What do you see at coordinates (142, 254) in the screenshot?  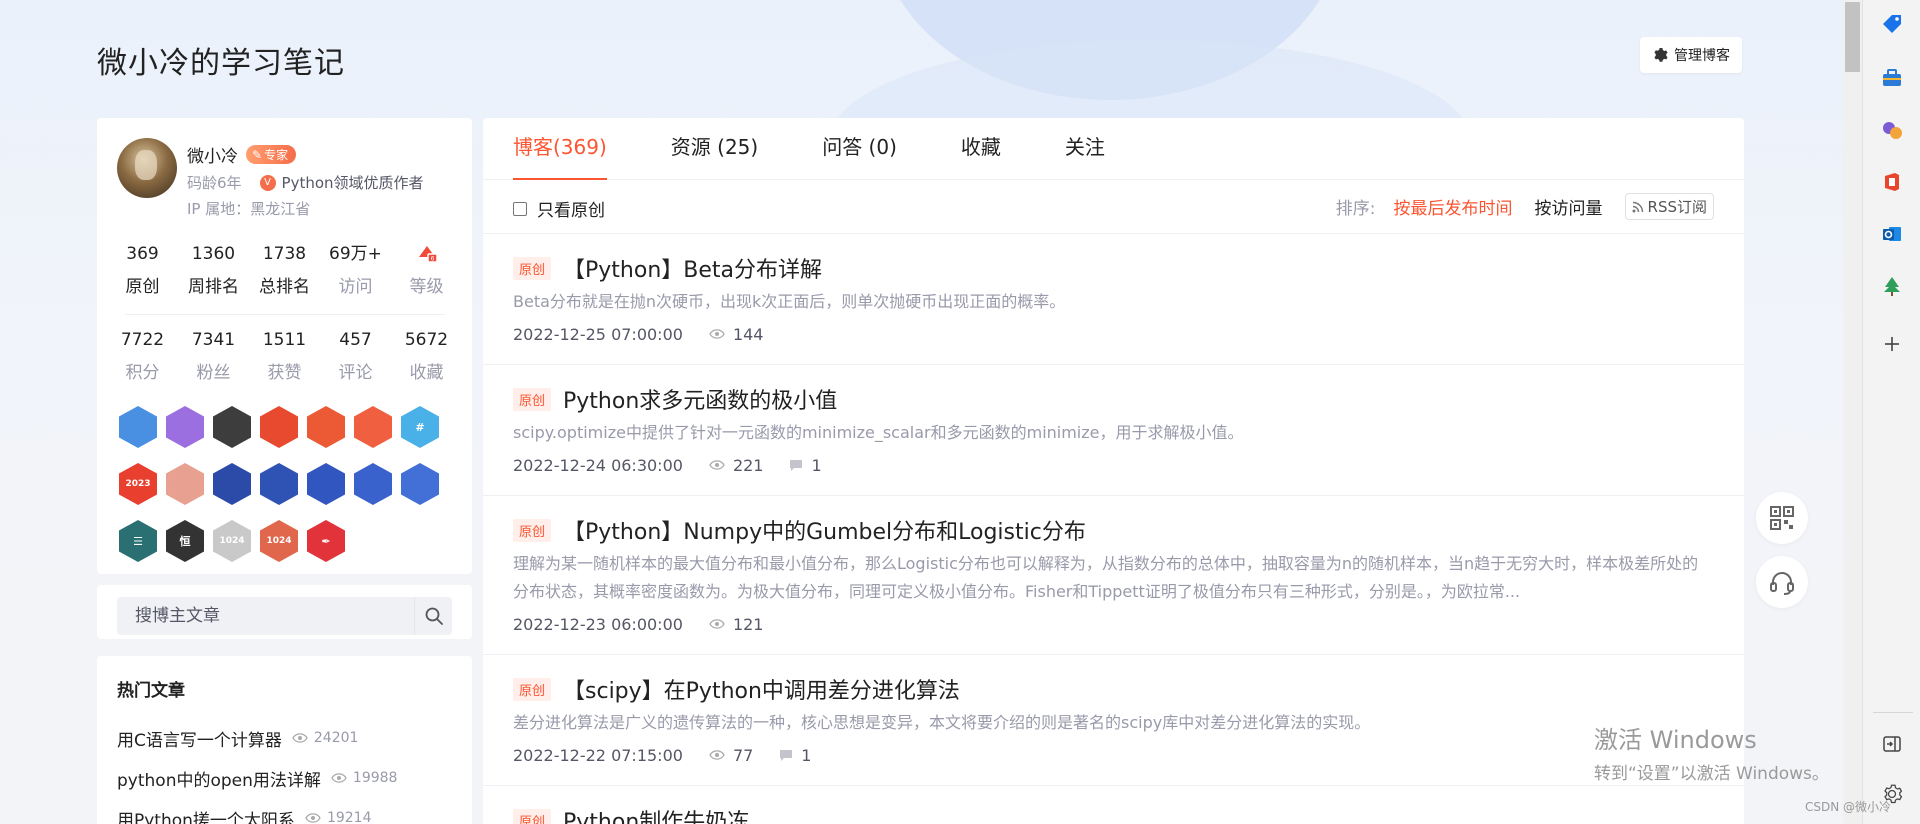 I see `stat-value: 369` at bounding box center [142, 254].